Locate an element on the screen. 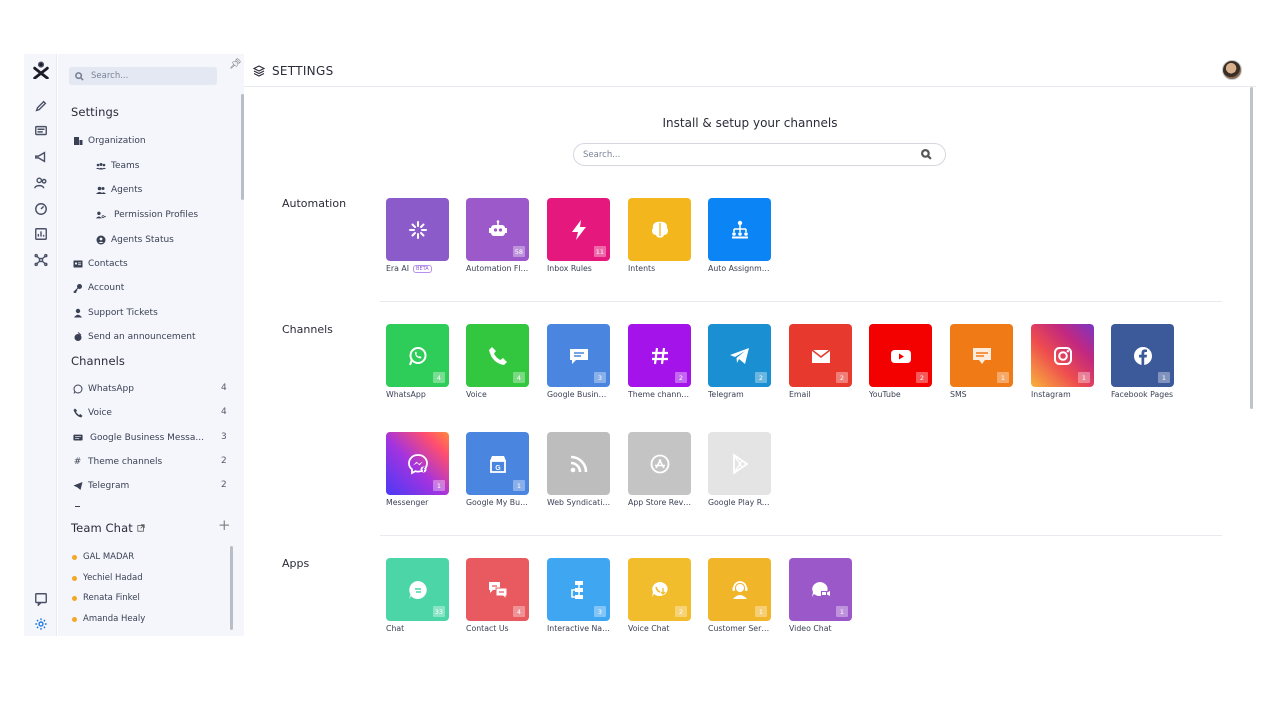 This screenshot has height=720, width=1280. tile-inbox-rules: 11 Inbox Rules is located at coordinates (579, 235).